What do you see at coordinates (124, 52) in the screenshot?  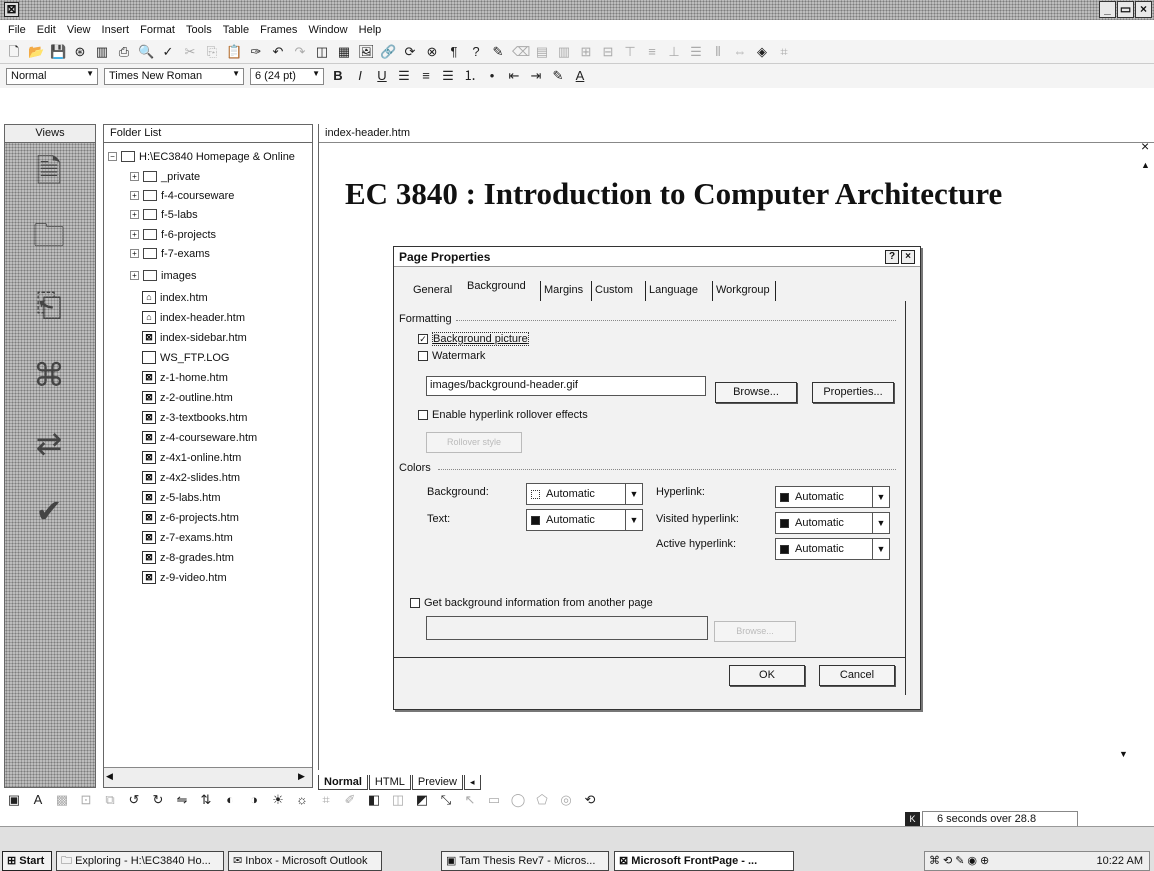 I see `print-icon: ⎙` at bounding box center [124, 52].